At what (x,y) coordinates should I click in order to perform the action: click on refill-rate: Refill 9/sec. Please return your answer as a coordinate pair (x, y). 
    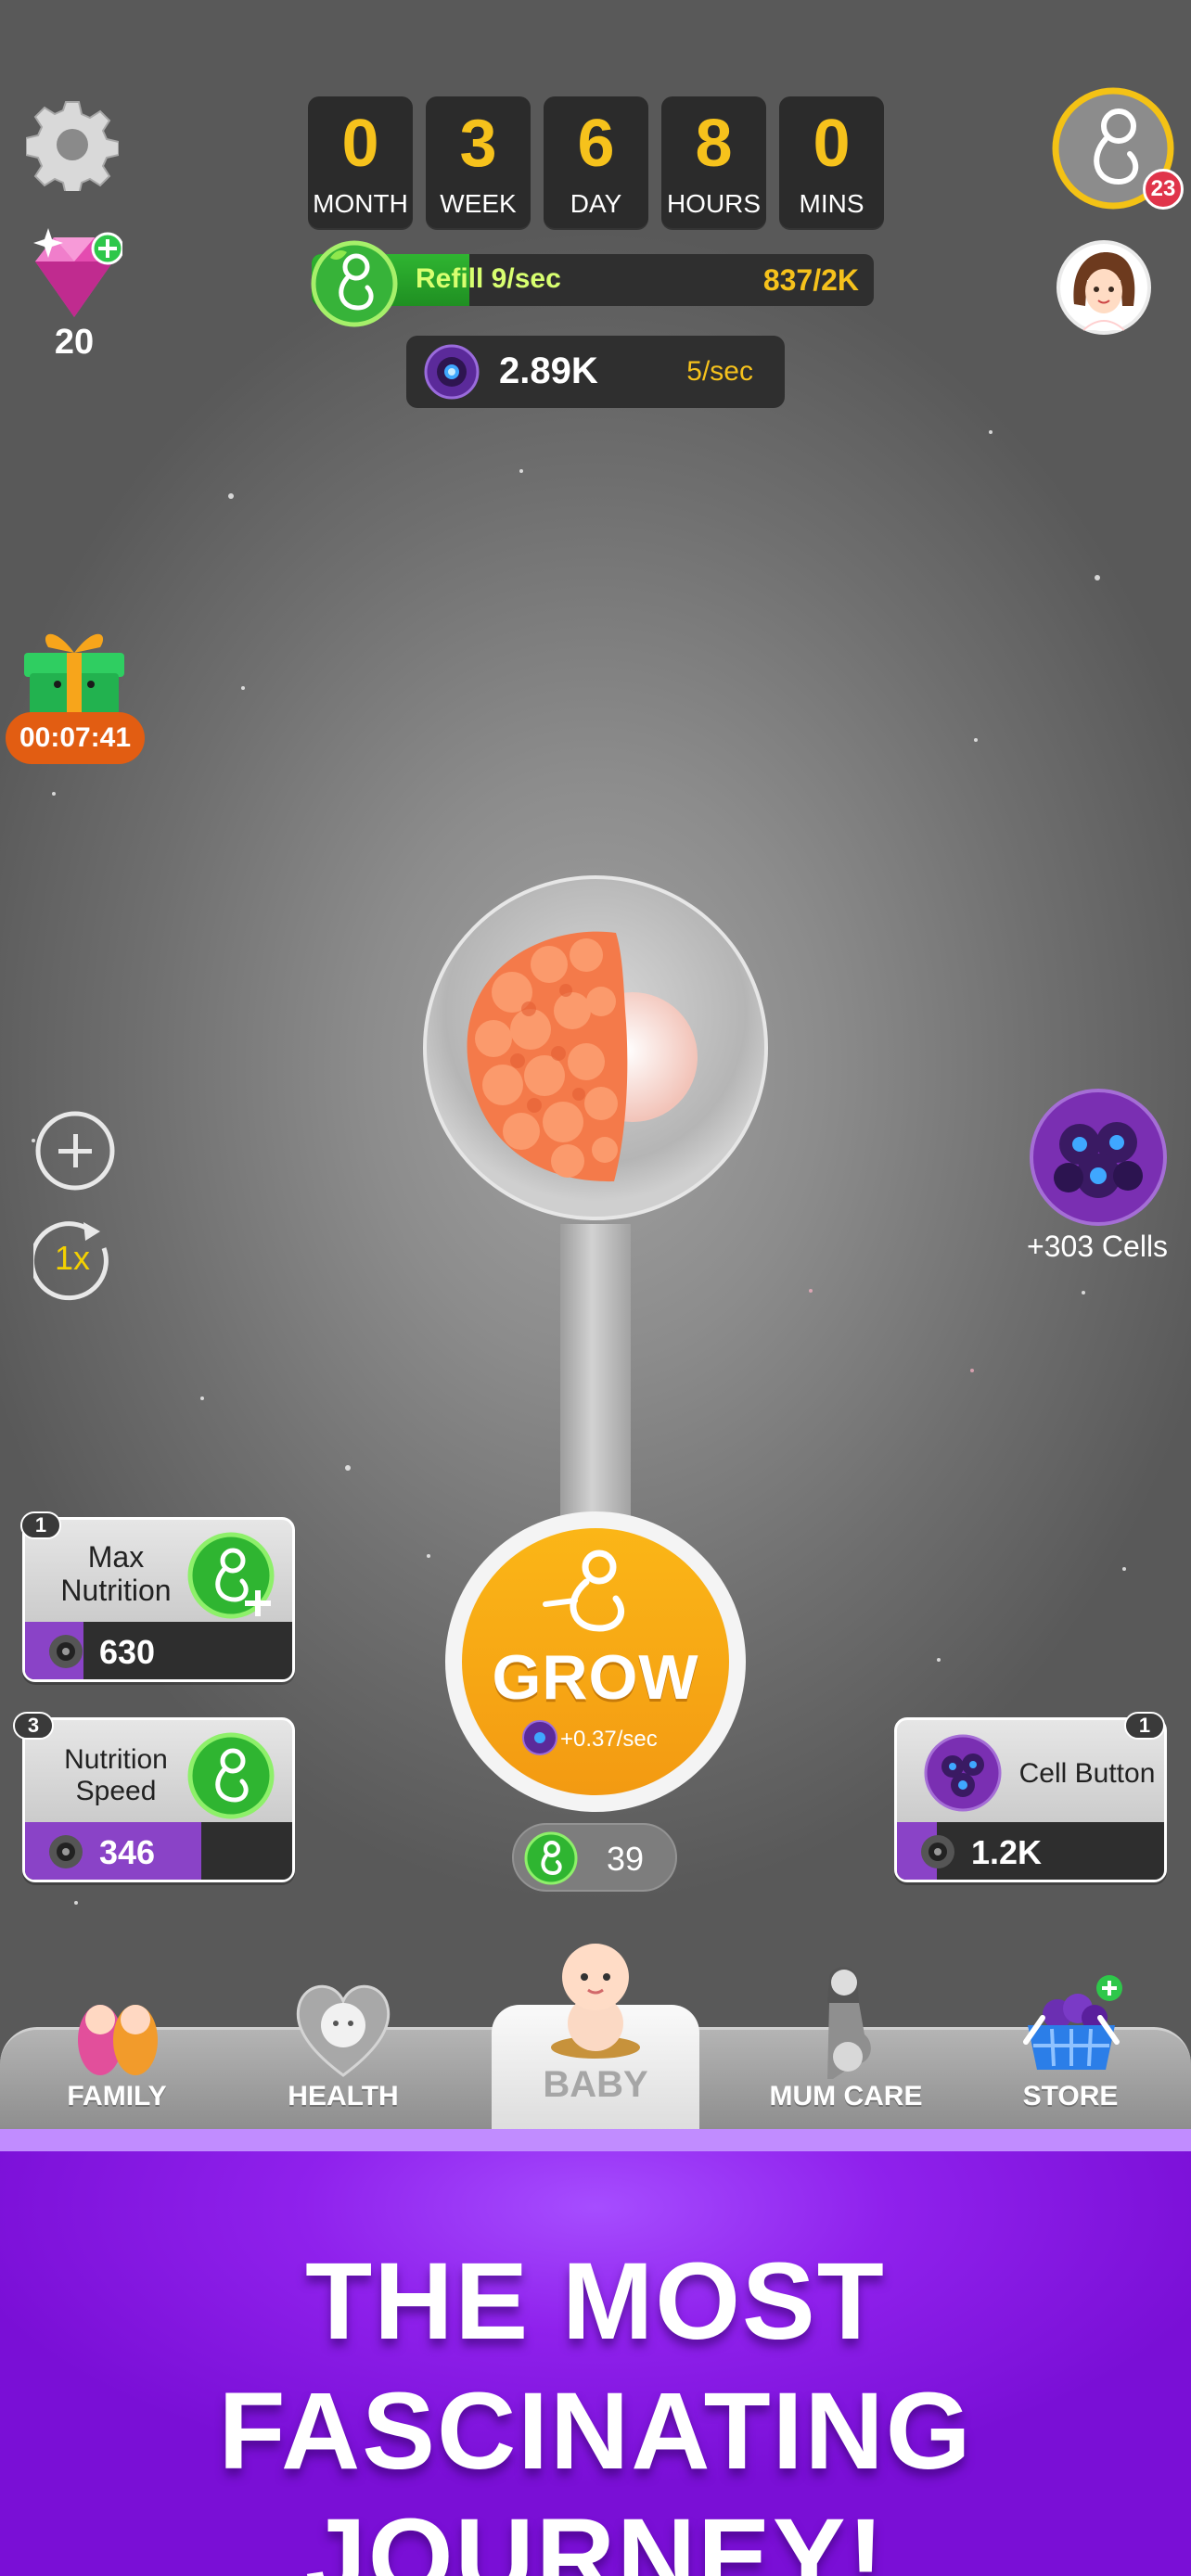
    Looking at the image, I should click on (488, 278).